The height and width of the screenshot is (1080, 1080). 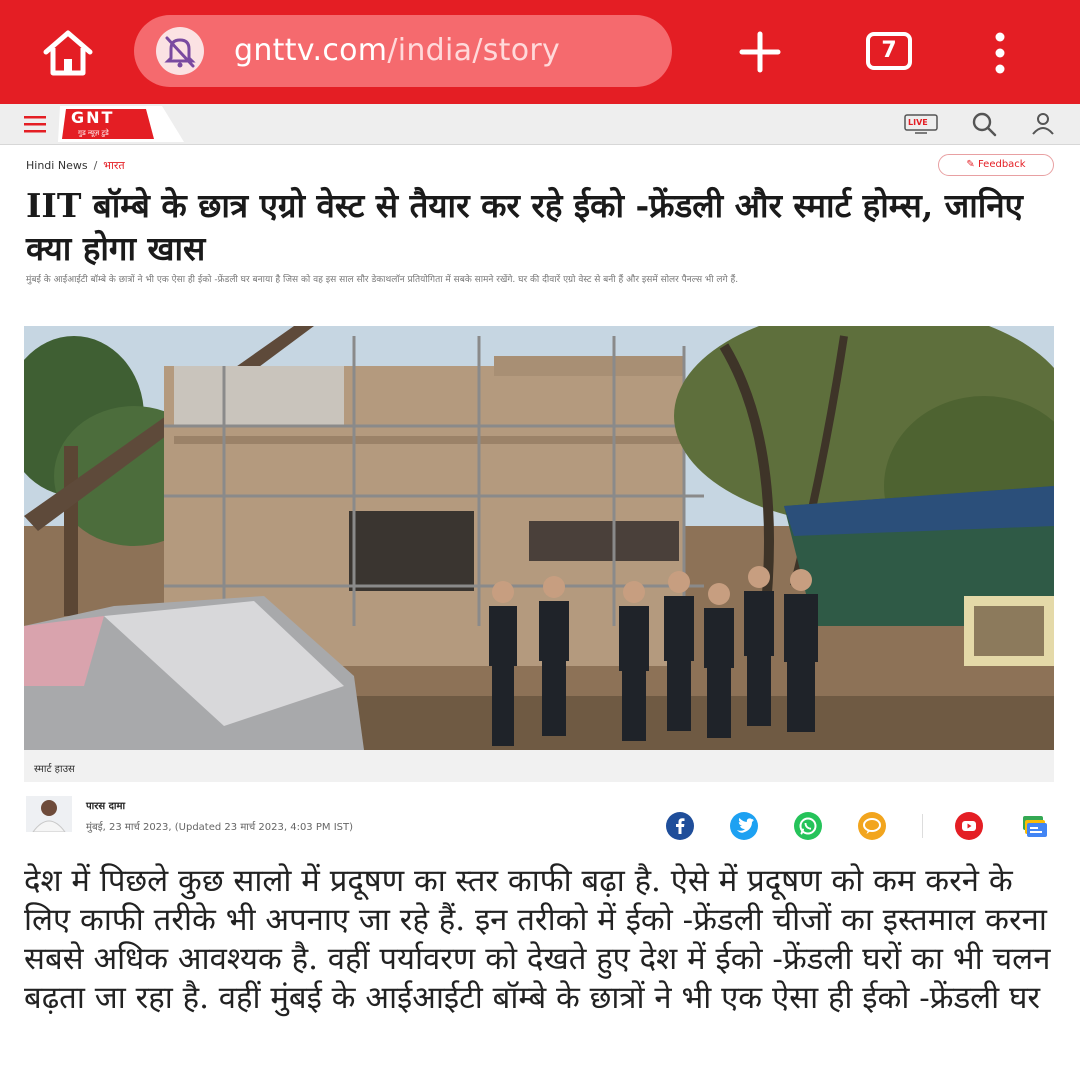 What do you see at coordinates (474, 50) in the screenshot?
I see `url-path: /india/story` at bounding box center [474, 50].